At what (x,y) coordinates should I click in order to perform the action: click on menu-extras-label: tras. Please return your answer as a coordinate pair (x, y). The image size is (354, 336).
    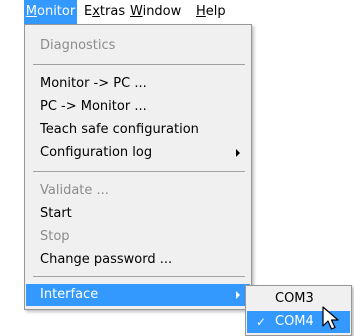
    Looking at the image, I should click on (112, 11).